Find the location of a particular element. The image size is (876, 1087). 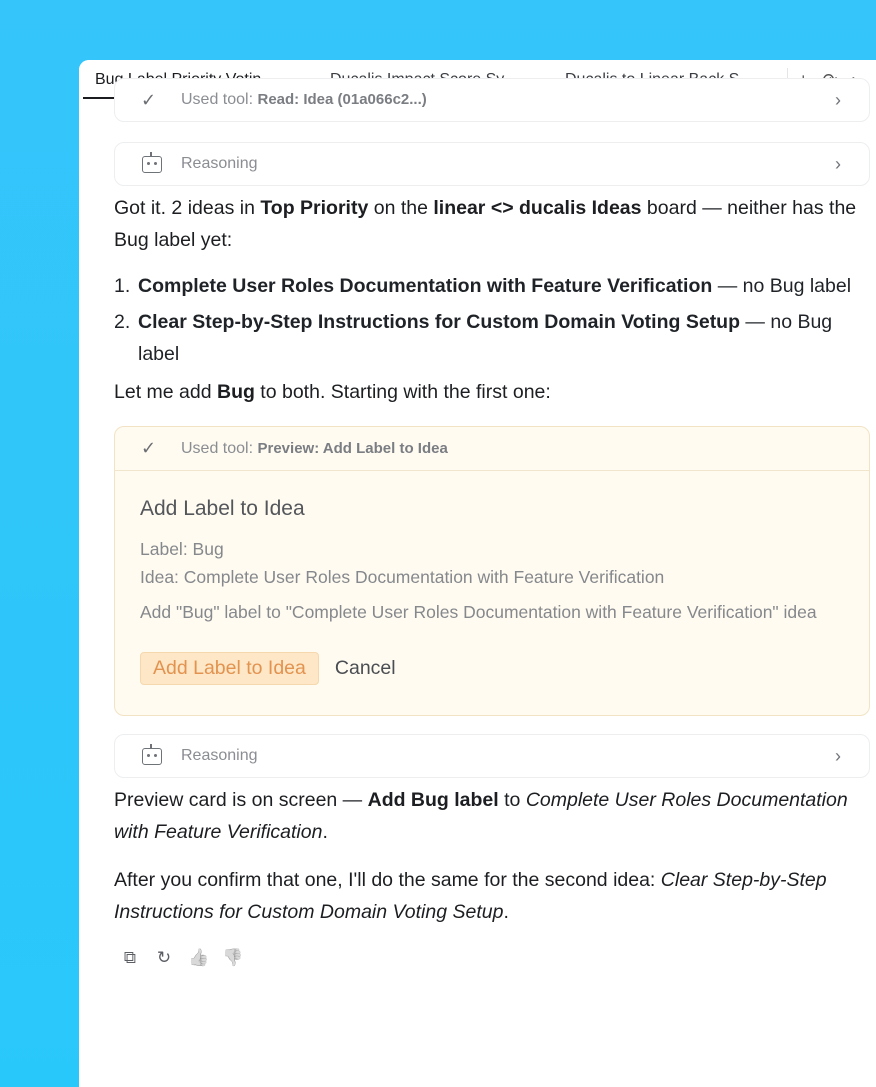

reasoning-toggle-2: Reasoning › is located at coordinates (492, 756).